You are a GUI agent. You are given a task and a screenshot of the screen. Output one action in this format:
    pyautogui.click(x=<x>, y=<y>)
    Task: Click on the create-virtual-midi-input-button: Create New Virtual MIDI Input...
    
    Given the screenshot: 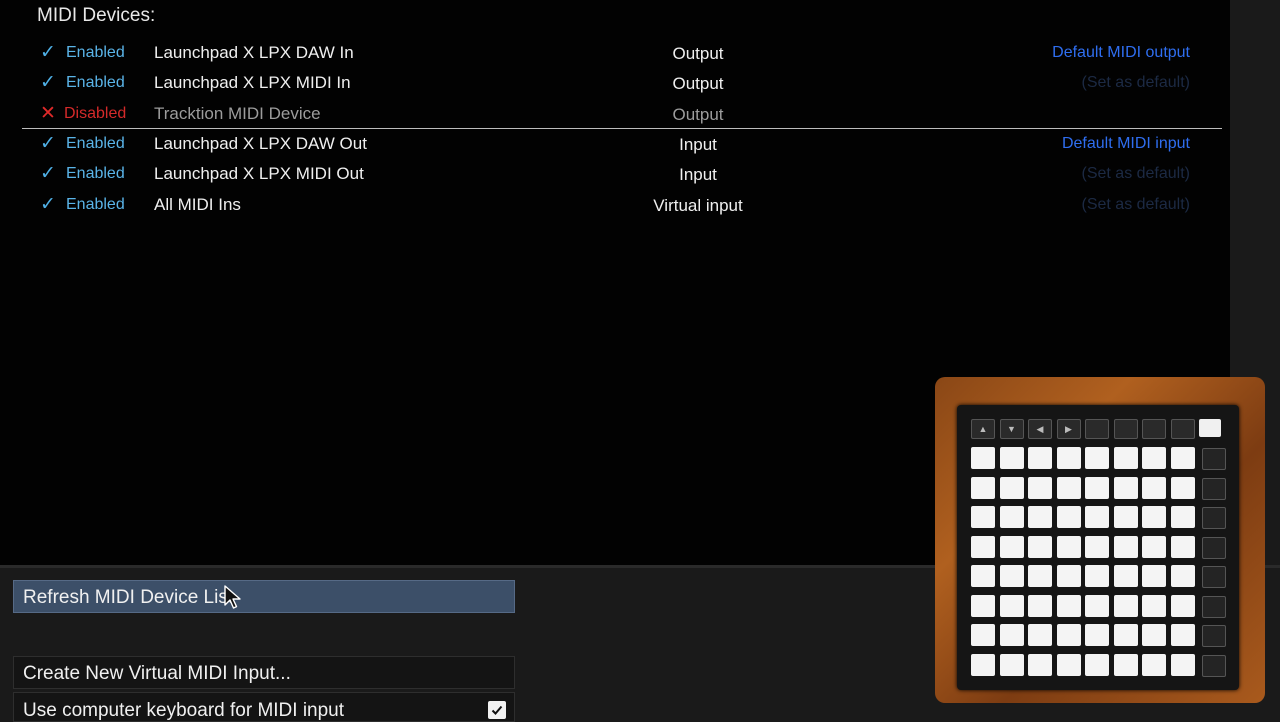 What is the action you would take?
    pyautogui.click(x=264, y=672)
    